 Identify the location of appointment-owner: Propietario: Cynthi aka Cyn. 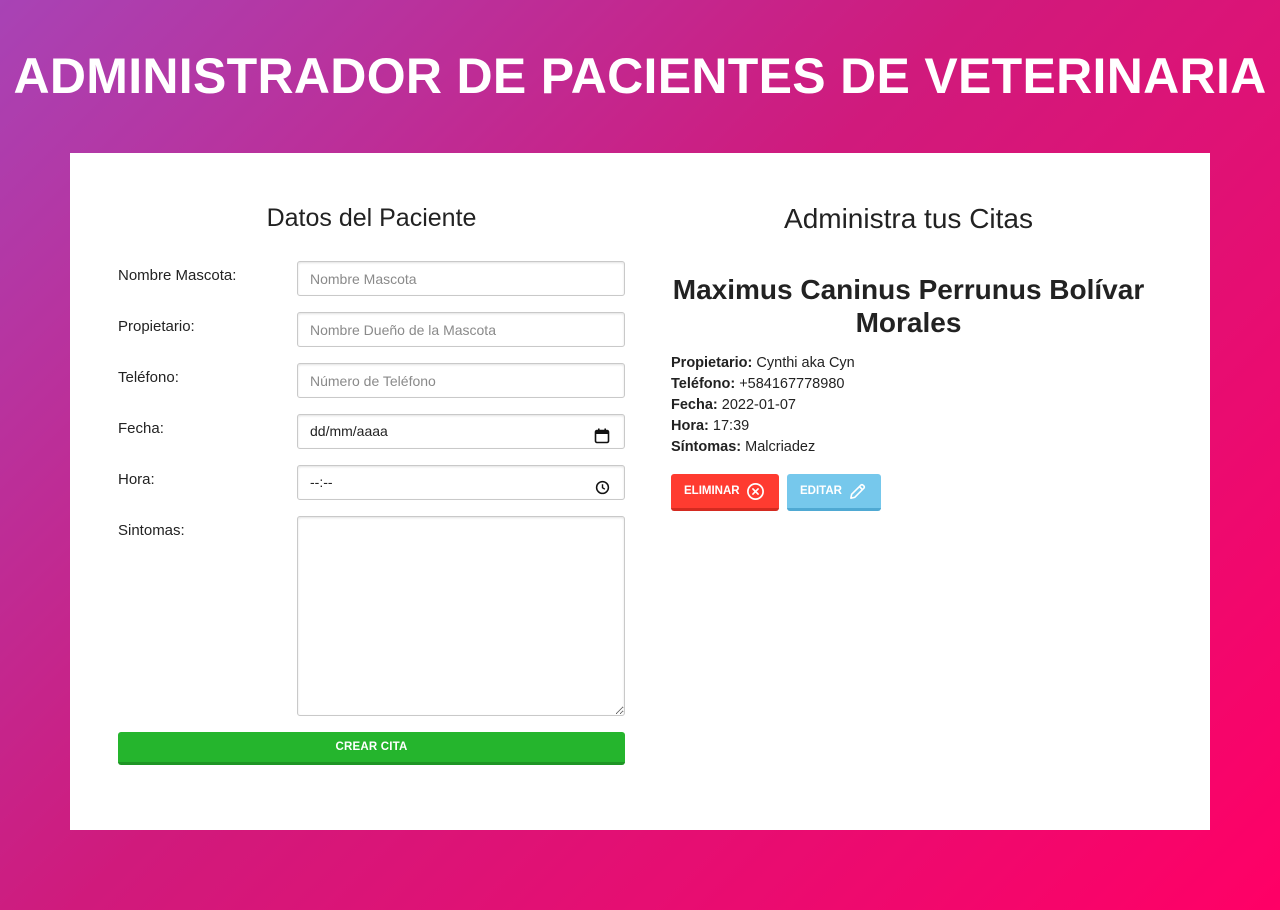
(908, 363).